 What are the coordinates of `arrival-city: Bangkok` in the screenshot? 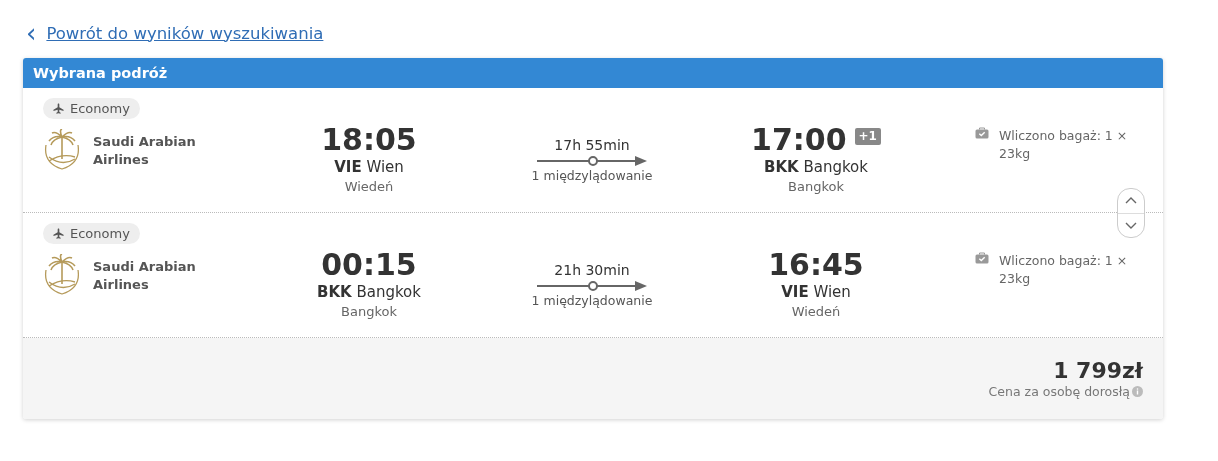 It's located at (816, 187).